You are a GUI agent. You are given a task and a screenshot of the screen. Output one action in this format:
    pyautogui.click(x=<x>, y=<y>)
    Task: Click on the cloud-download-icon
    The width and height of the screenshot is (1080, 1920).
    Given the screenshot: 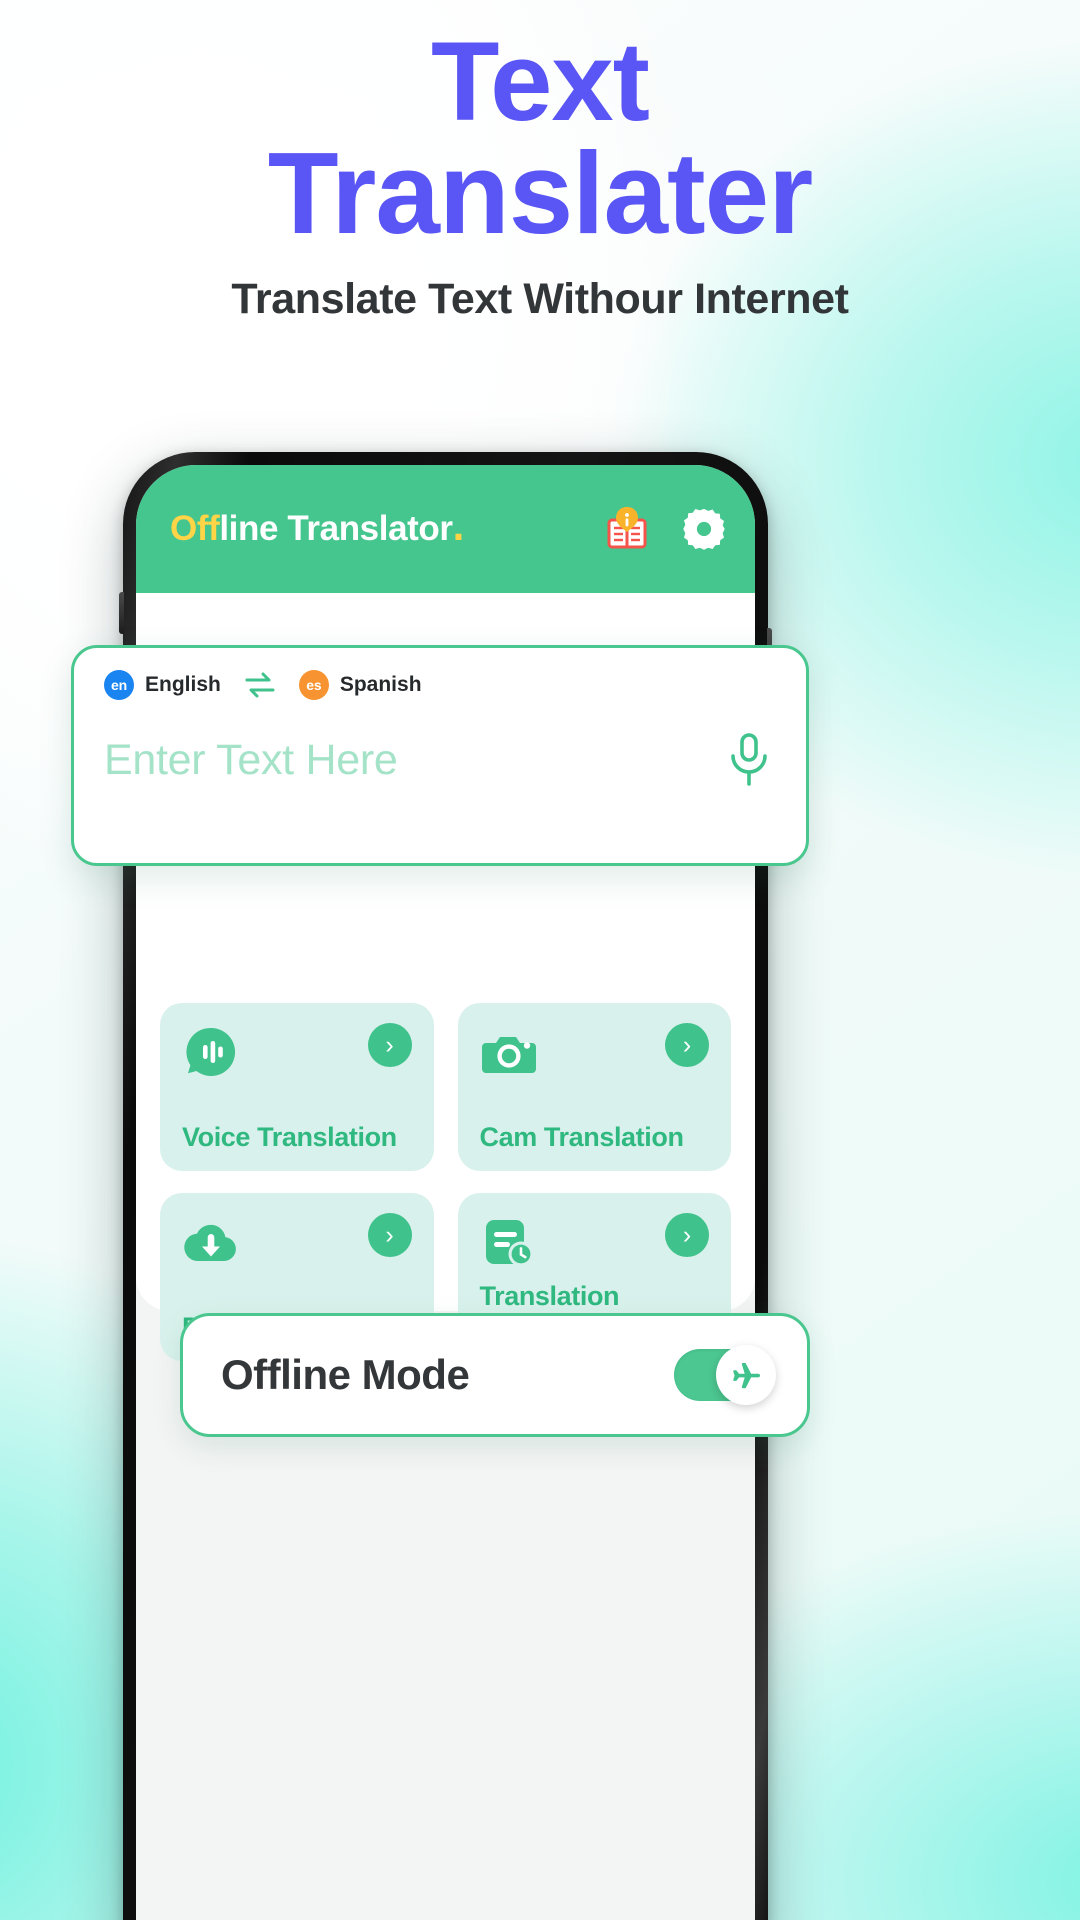 What is the action you would take?
    pyautogui.click(x=211, y=1242)
    